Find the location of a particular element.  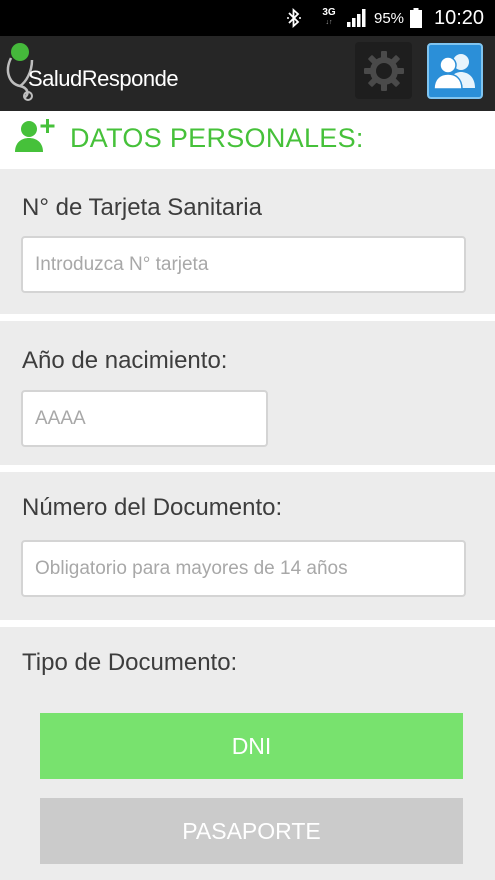

gear-icon is located at coordinates (383, 70).